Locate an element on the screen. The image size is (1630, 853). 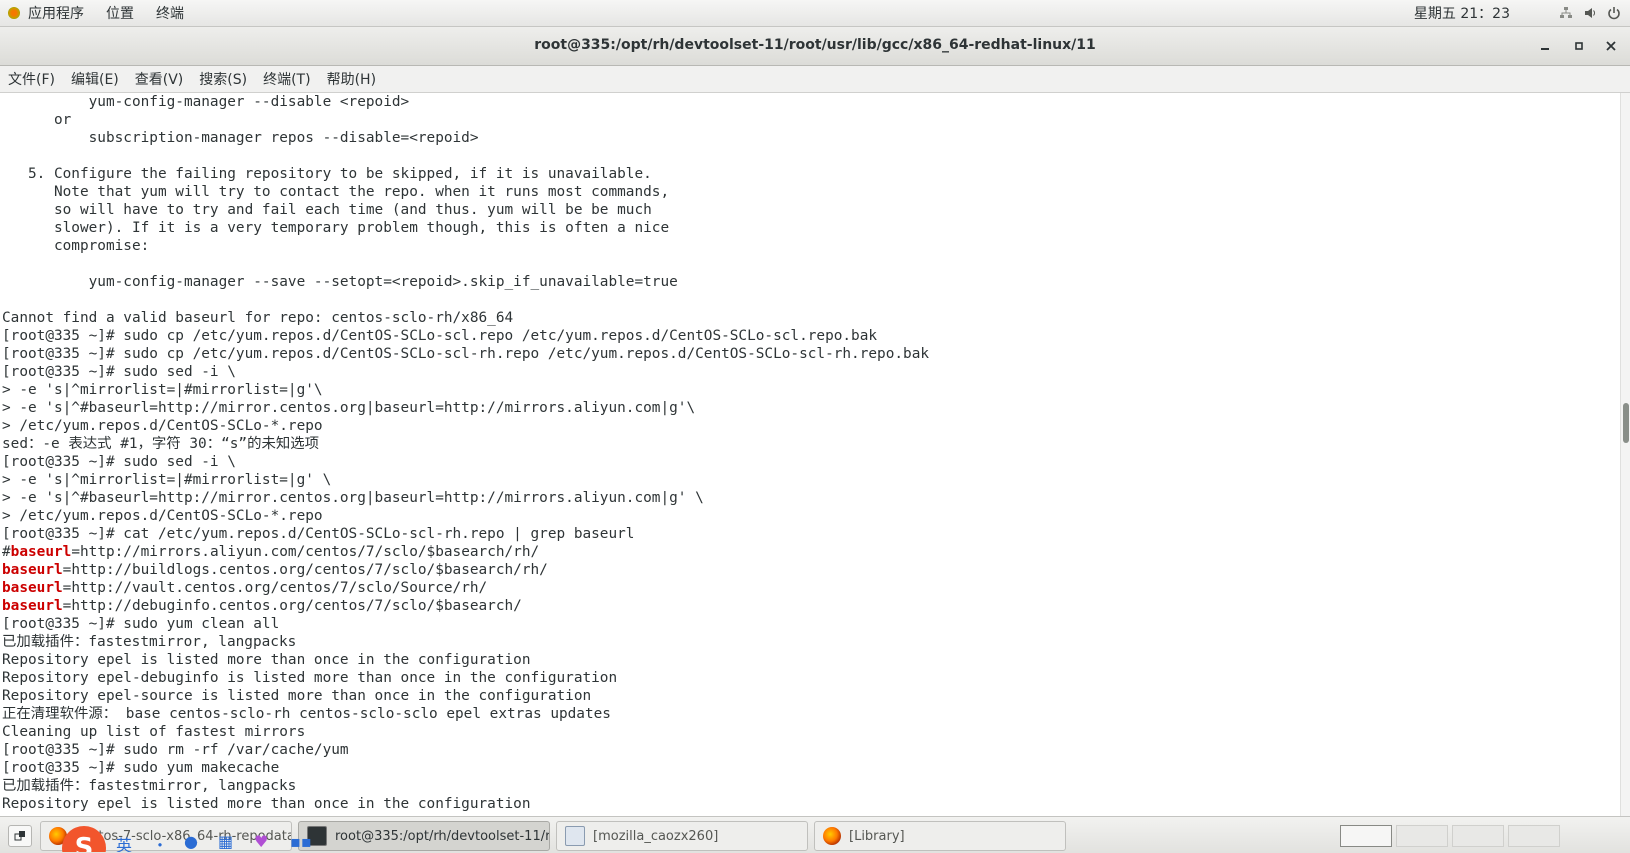
task-mozilla-folder: [mozilla_caozx260] is located at coordinates (682, 836).